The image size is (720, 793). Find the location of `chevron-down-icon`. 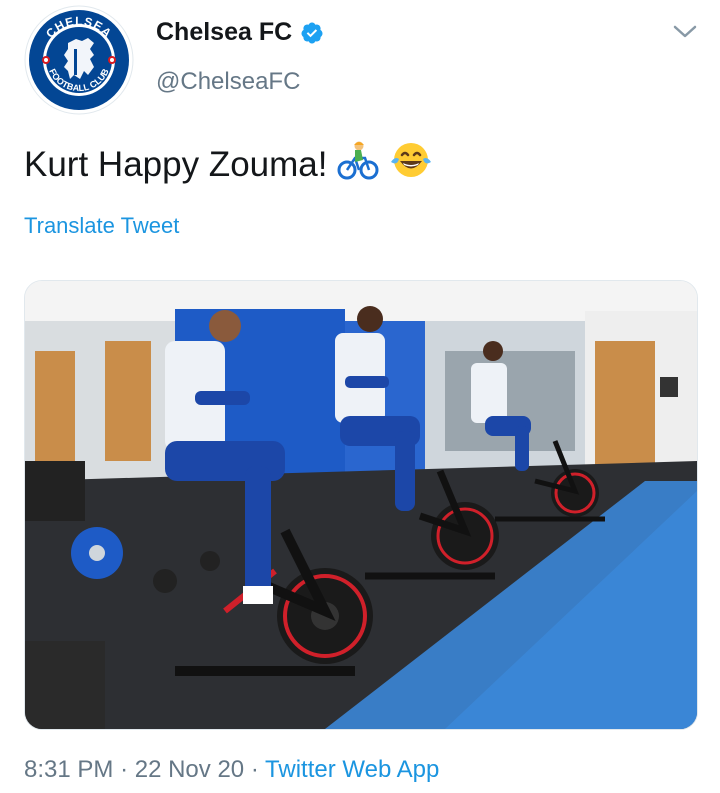

chevron-down-icon is located at coordinates (685, 32).